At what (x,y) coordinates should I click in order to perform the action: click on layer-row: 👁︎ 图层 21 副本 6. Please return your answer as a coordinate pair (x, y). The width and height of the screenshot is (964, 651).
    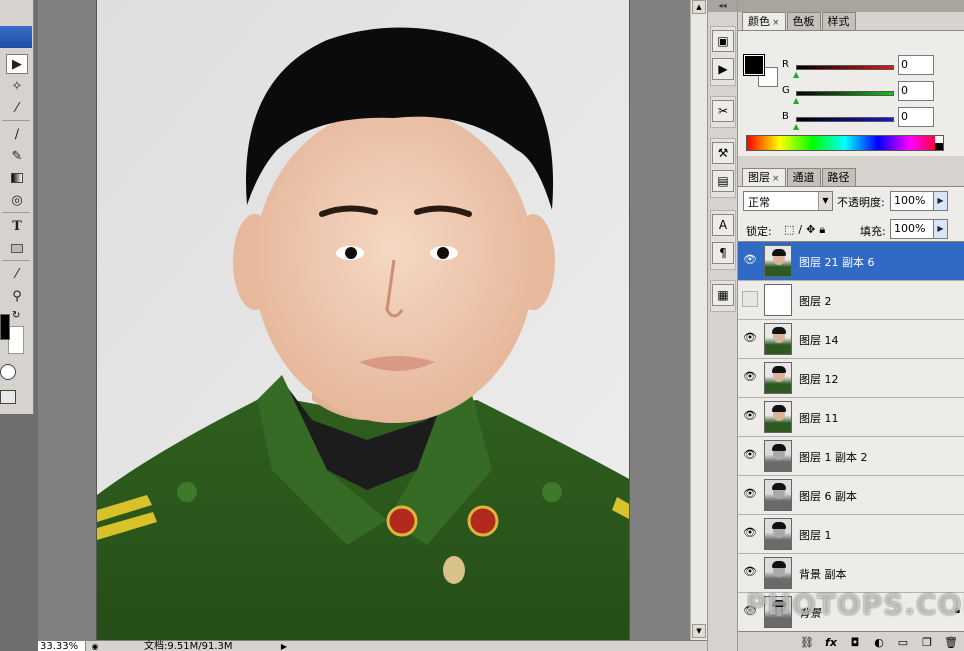
    Looking at the image, I should click on (851, 261).